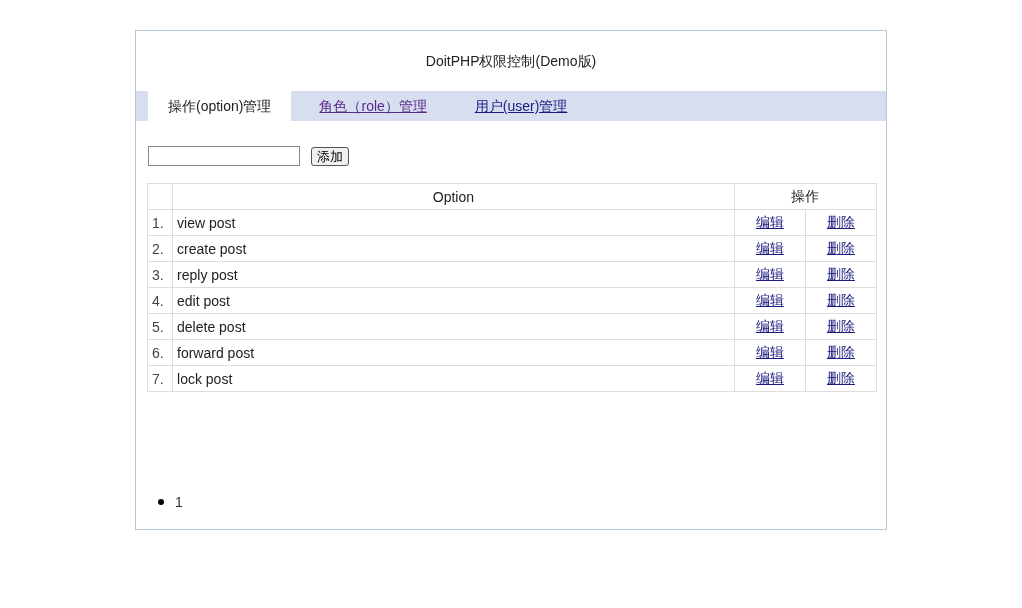  What do you see at coordinates (511, 61) in the screenshot?
I see `page-title: DoitPHP权限控制(Demo版)` at bounding box center [511, 61].